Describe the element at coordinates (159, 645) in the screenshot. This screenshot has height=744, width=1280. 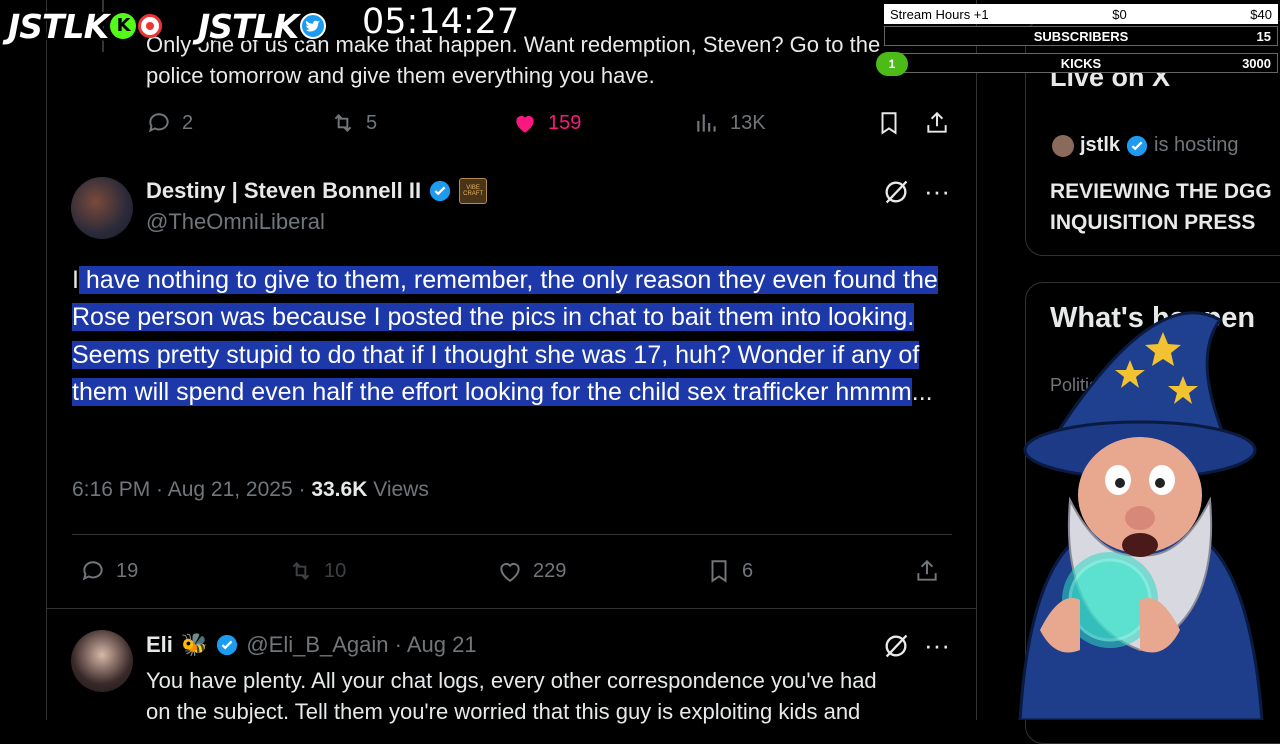
I see `reply-display-name: Eli` at that location.